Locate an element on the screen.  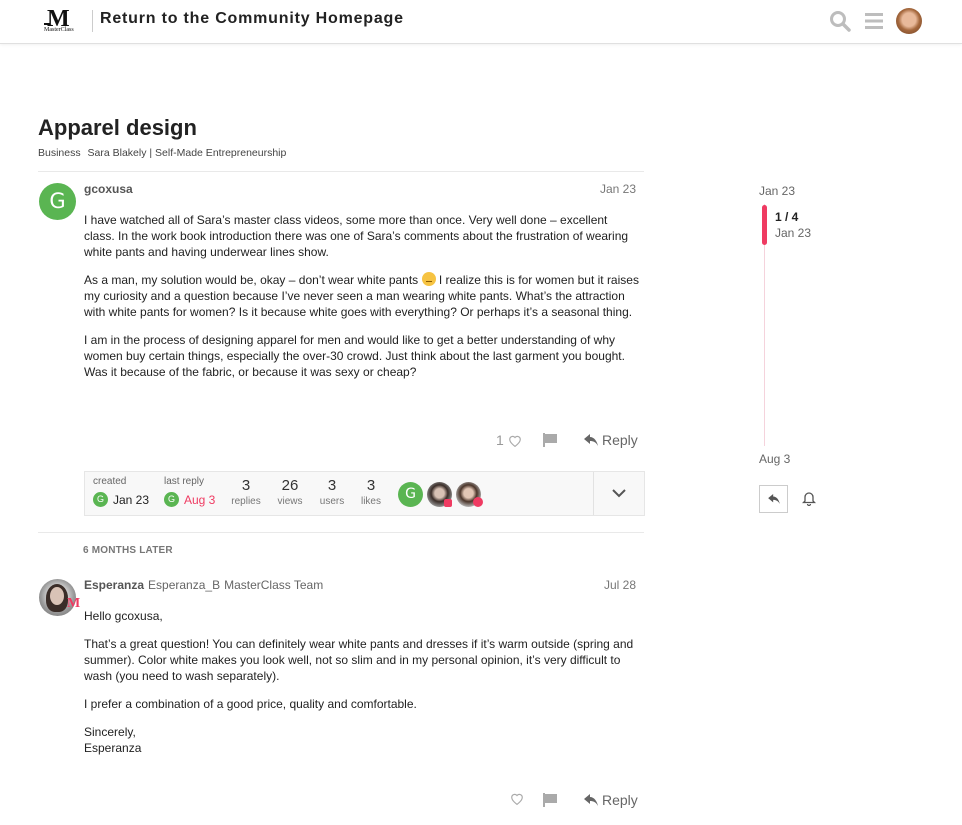
masterclass-flair-icon: M is located at coordinates (74, 603).